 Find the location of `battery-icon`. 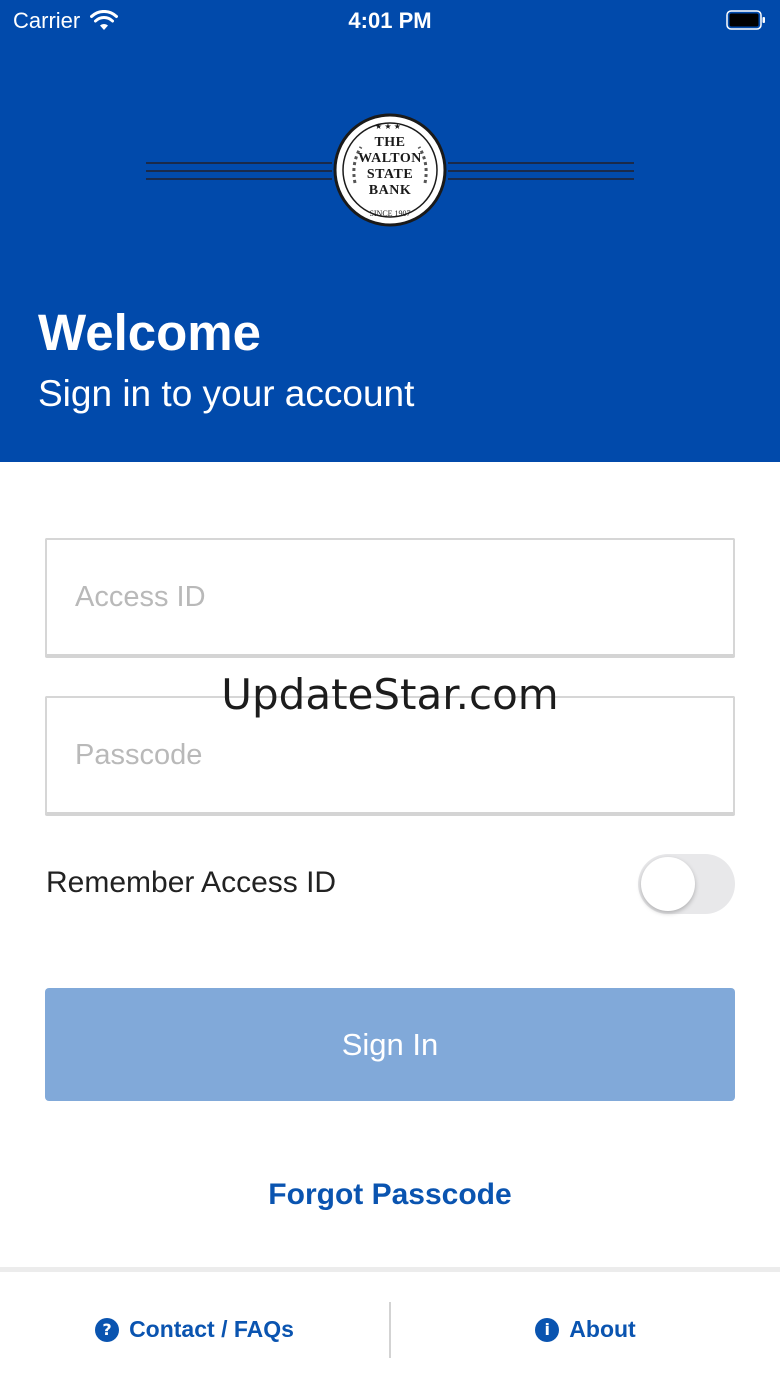

battery-icon is located at coordinates (745, 20).